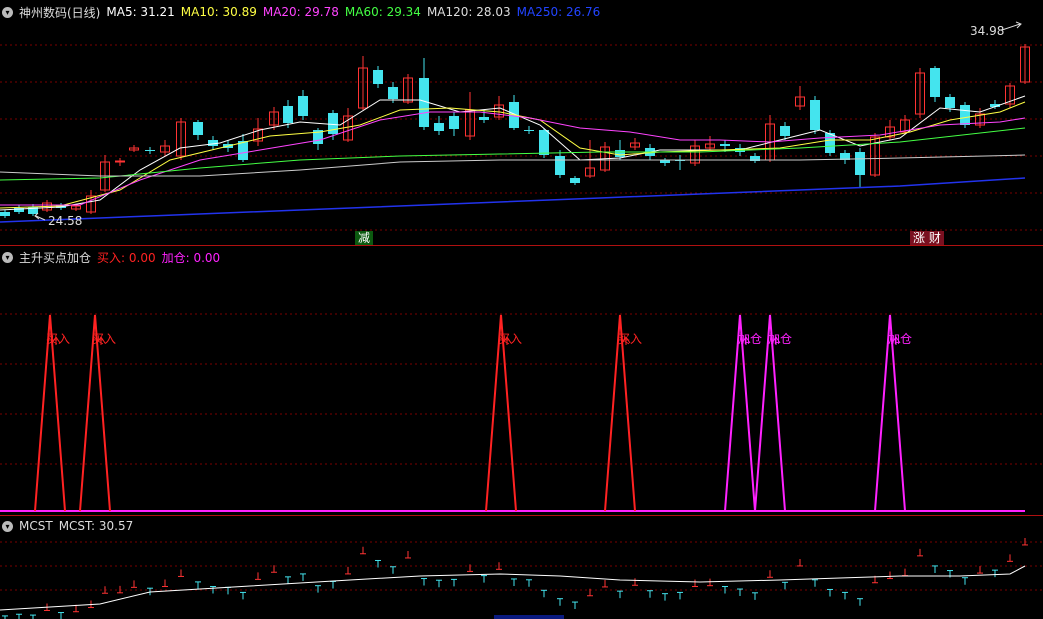 The width and height of the screenshot is (1043, 619). Describe the element at coordinates (96, 526) in the screenshot. I see `mcst-value: MCST: 30.57` at that location.